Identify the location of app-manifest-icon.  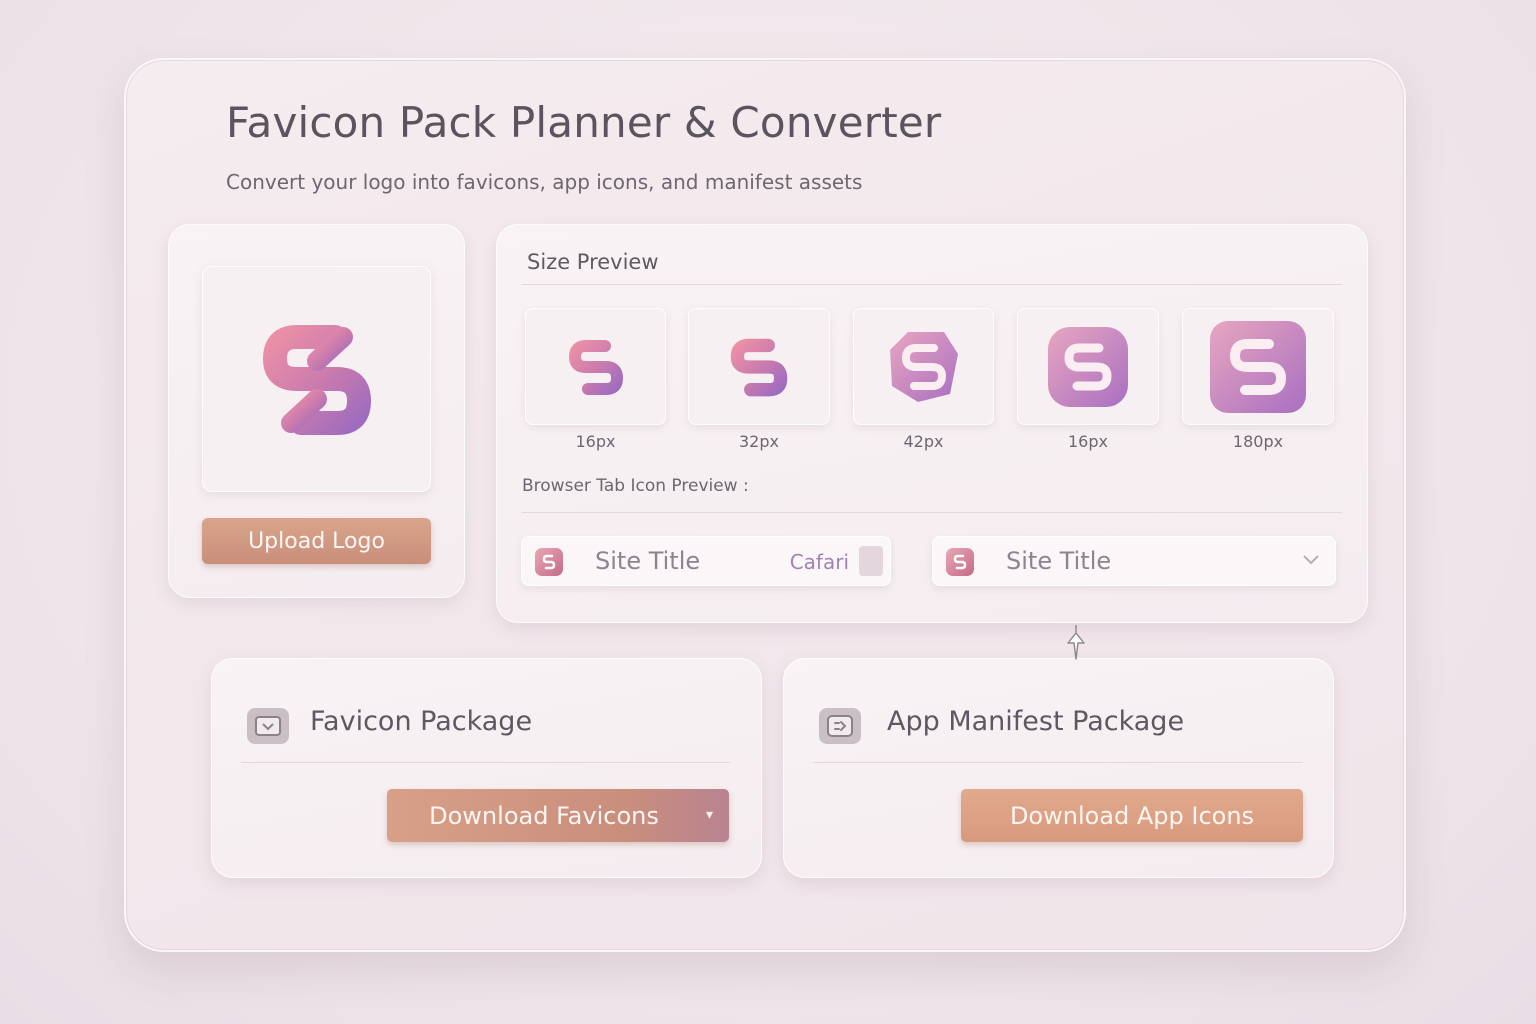
(840, 726).